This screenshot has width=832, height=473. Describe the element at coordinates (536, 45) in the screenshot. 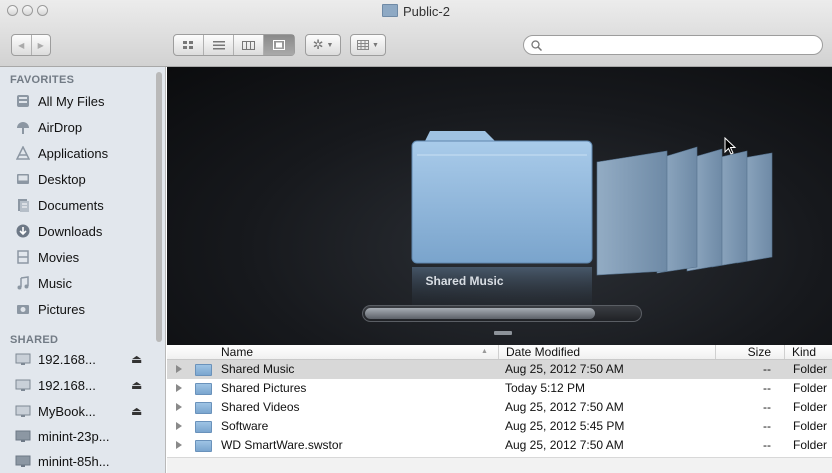

I see `search-icon` at that location.